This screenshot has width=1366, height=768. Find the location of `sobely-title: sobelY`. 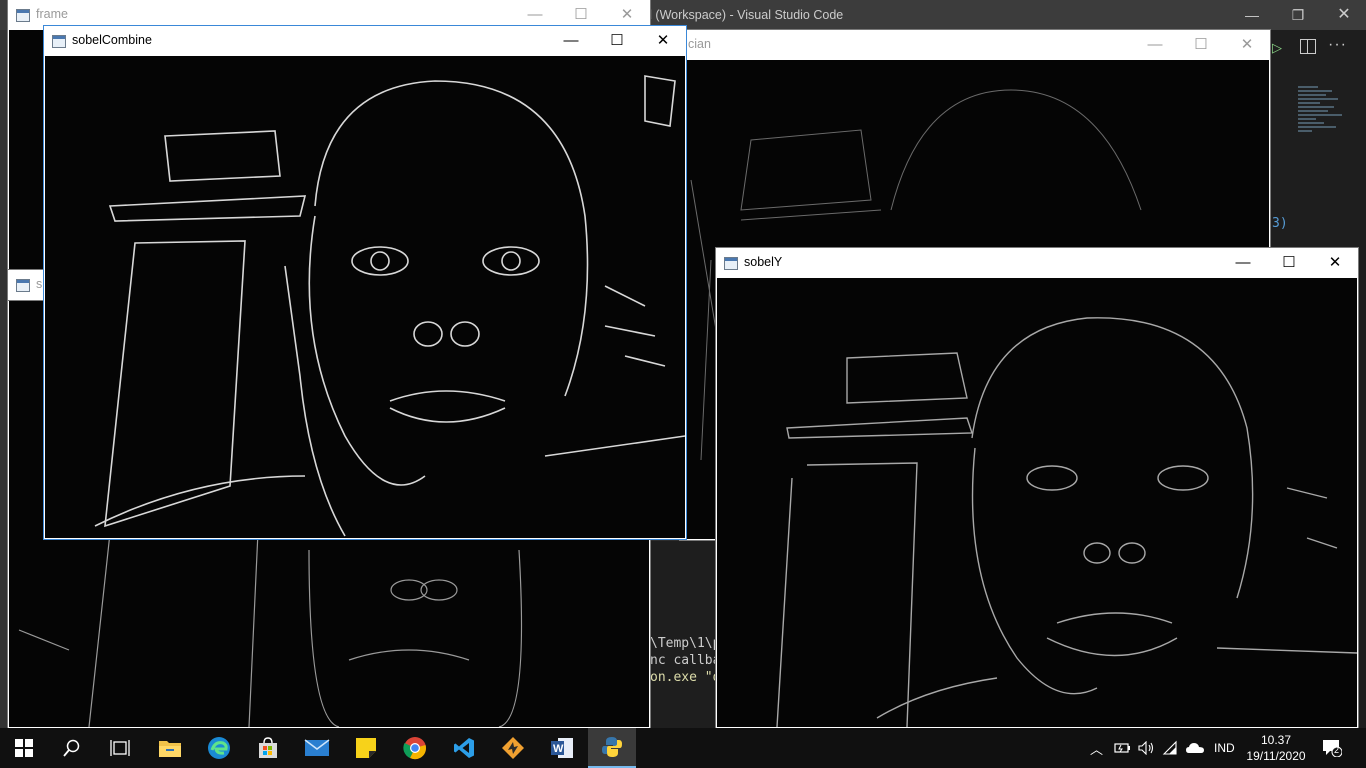

sobely-title: sobelY is located at coordinates (763, 262).